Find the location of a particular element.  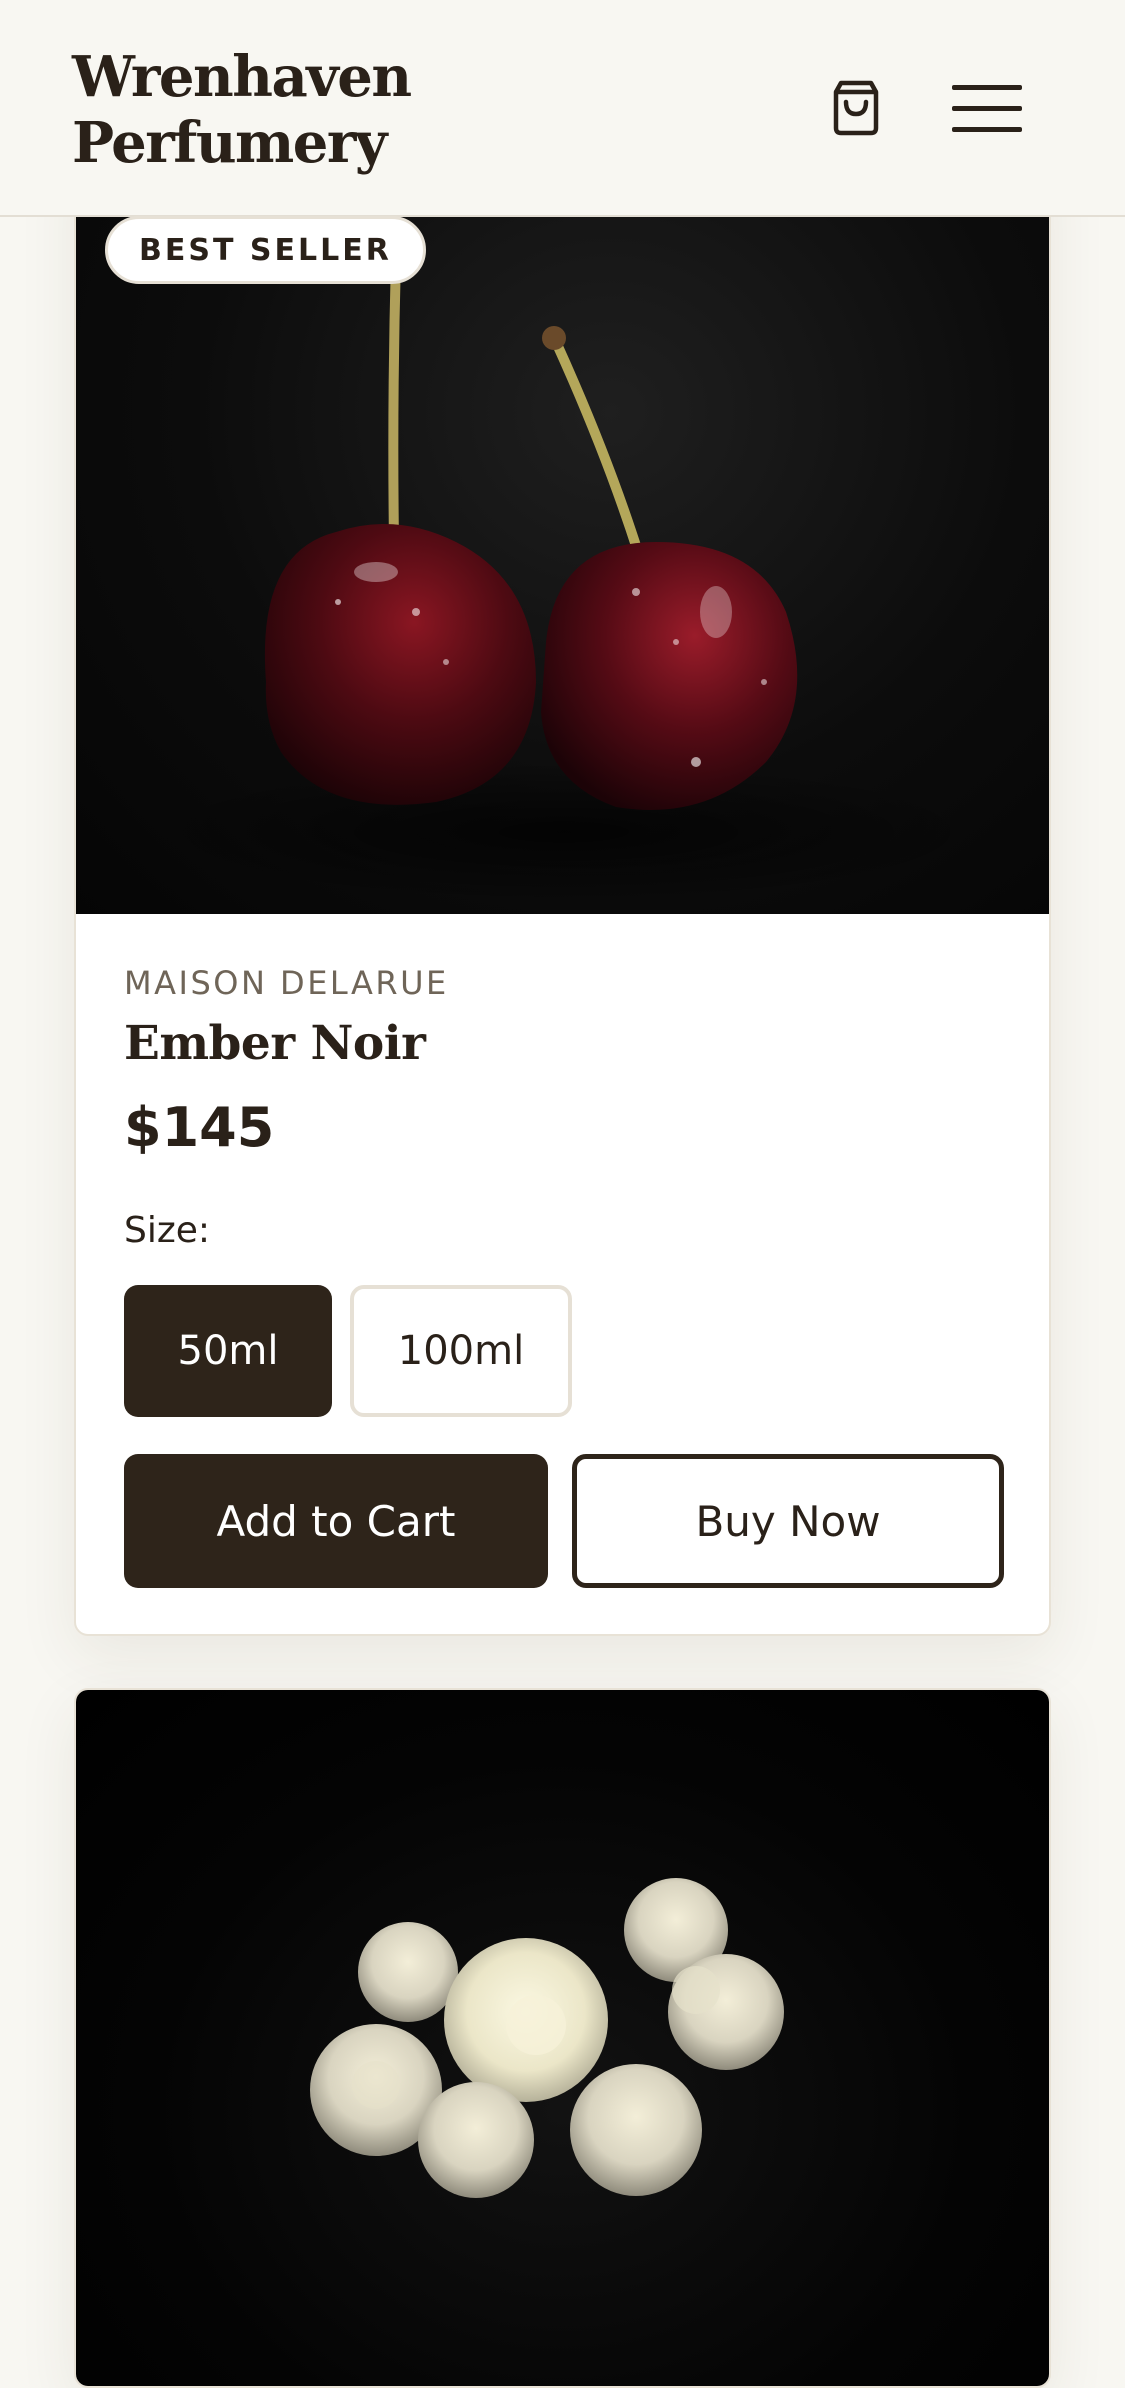

shopping-bag-icon is located at coordinates (856, 108).